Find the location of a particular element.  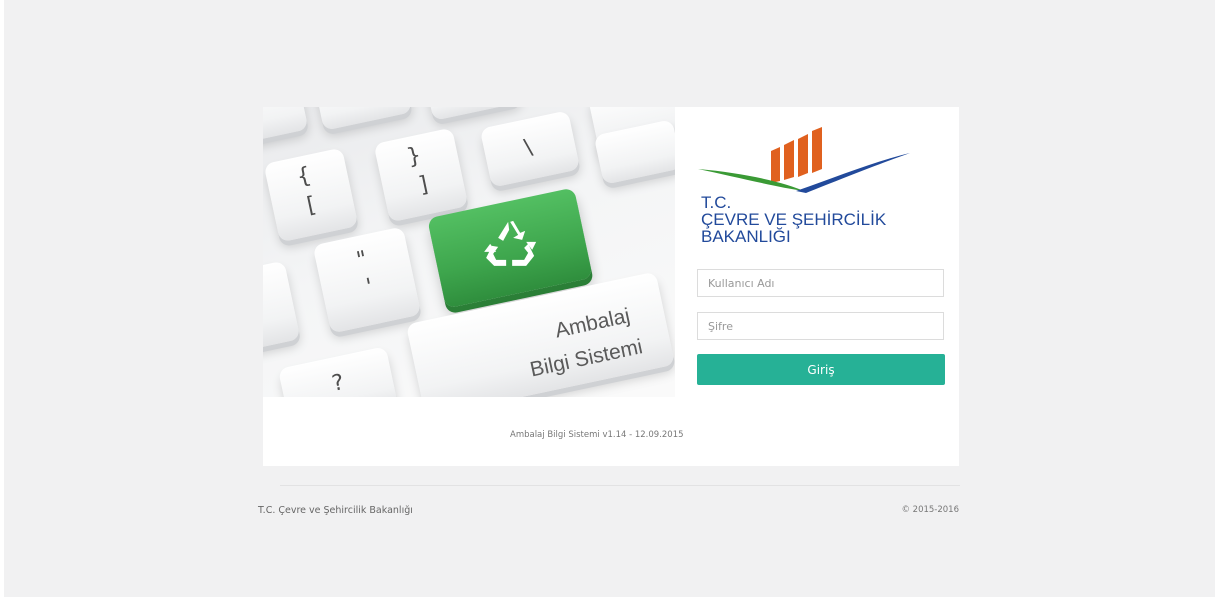

backslash-key: \ is located at coordinates (530, 149).